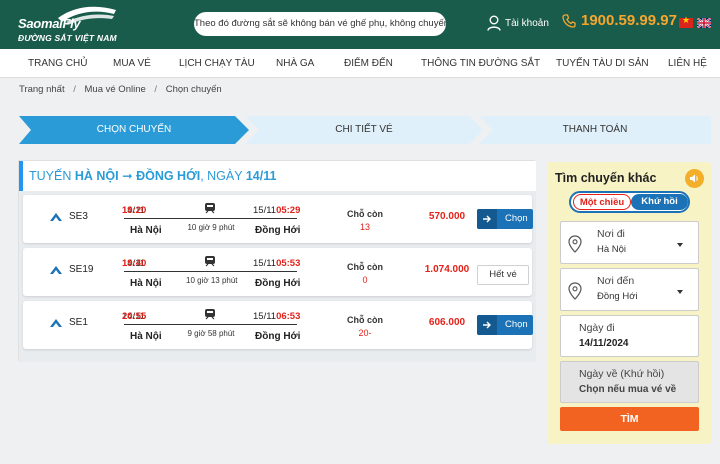 The height and width of the screenshot is (464, 720). What do you see at coordinates (527, 23) in the screenshot?
I see `account-label: Tài khoản` at bounding box center [527, 23].